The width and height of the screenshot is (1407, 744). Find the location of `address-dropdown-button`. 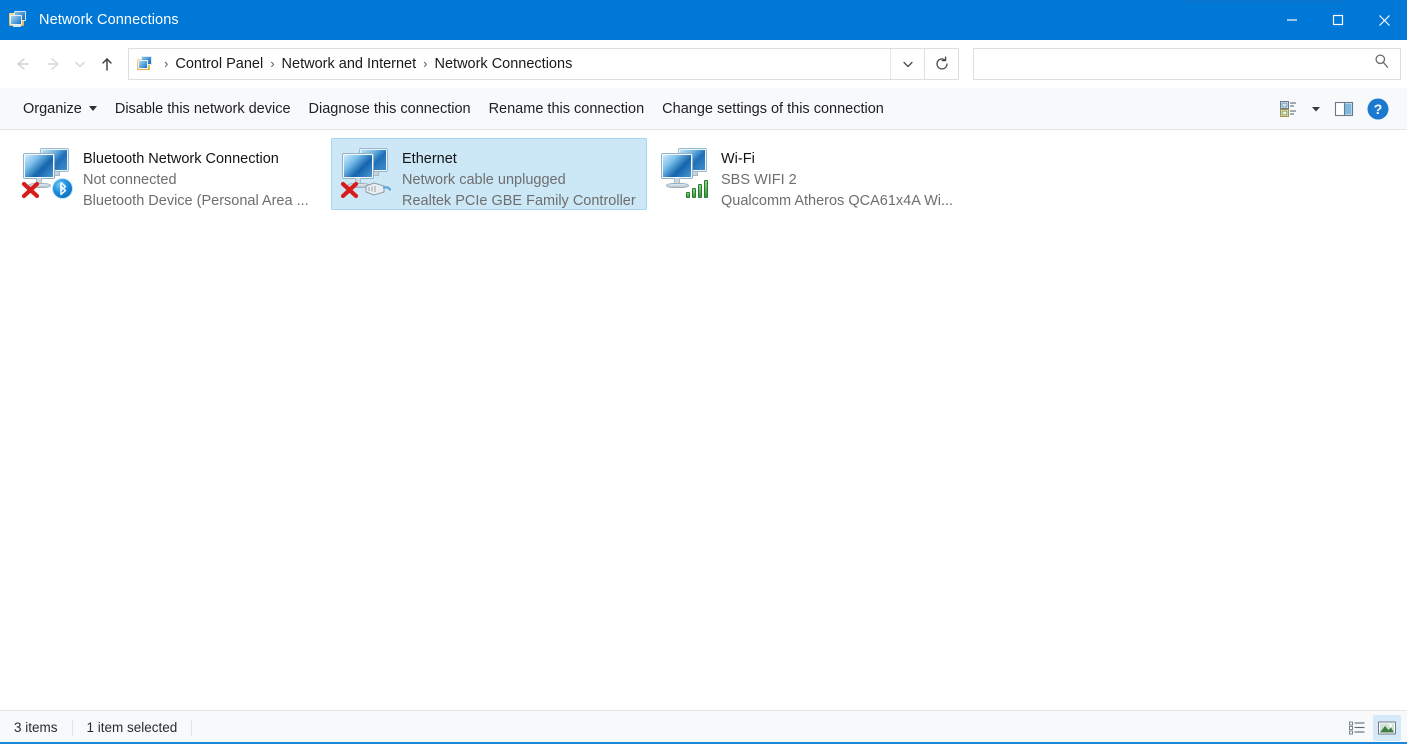

address-dropdown-button is located at coordinates (907, 63).